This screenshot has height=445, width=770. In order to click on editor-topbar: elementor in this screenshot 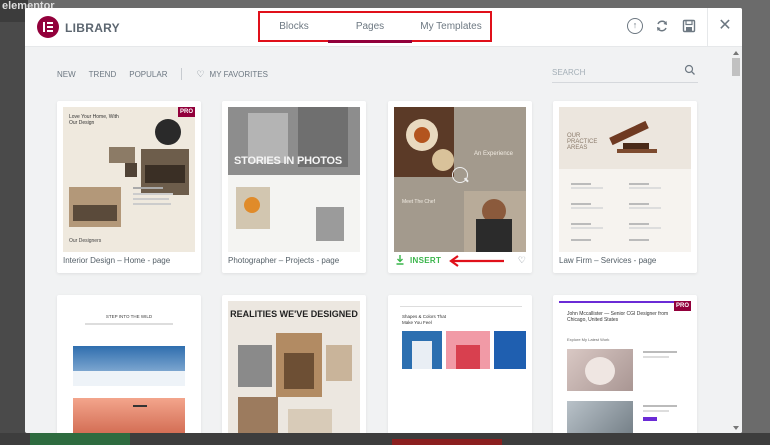, I will do `click(27, 11)`.